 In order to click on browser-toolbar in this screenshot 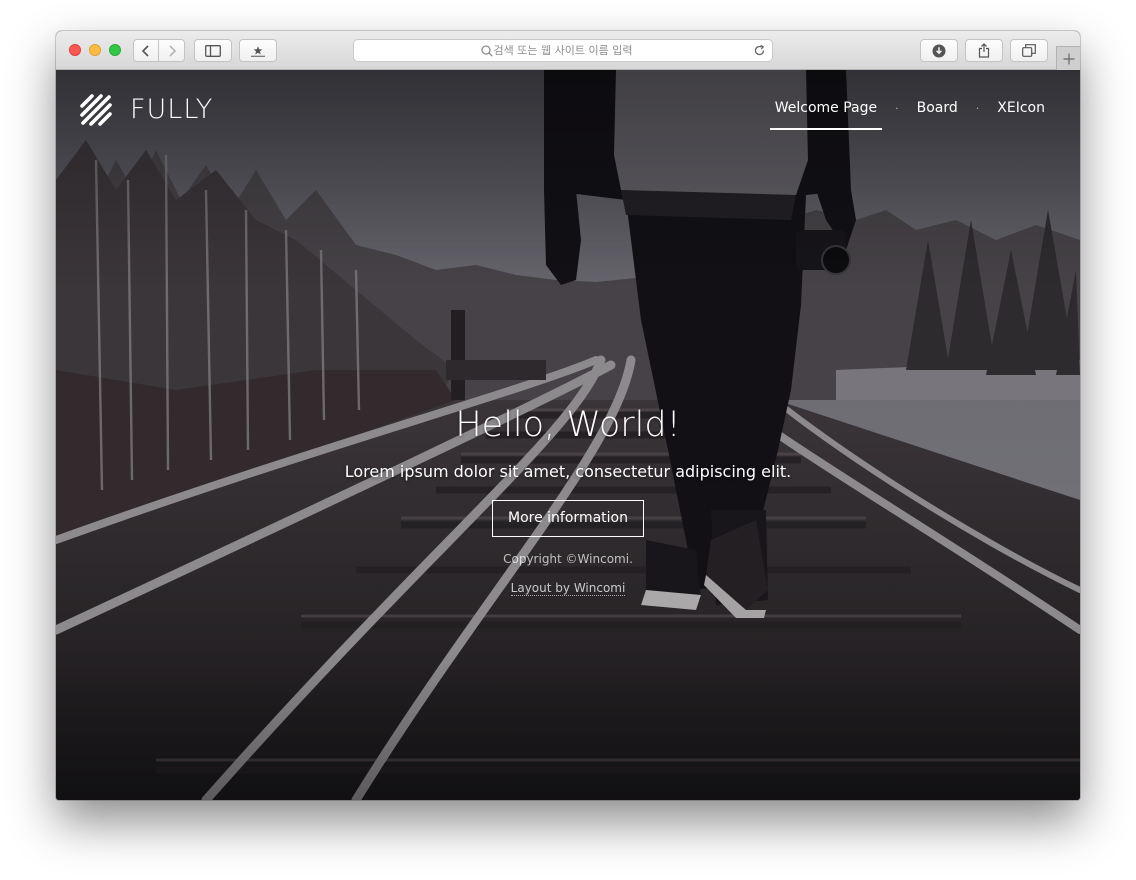, I will do `click(568, 50)`.